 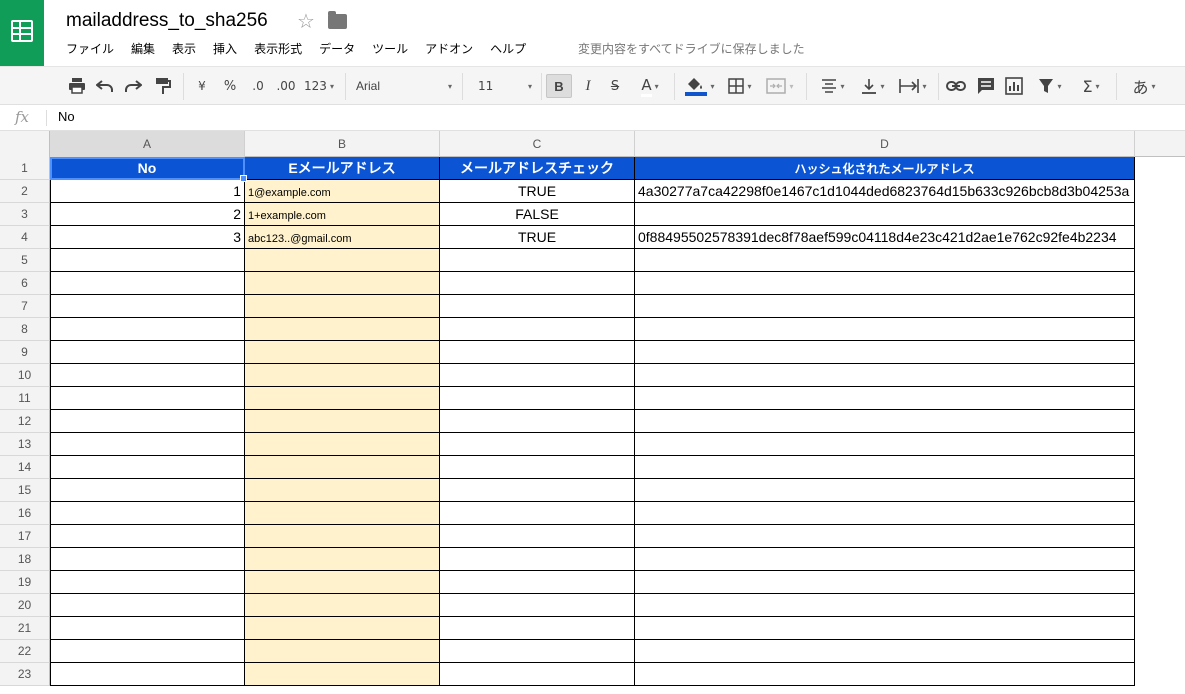 I want to click on functions-button: Σ ▾, so click(x=1091, y=86).